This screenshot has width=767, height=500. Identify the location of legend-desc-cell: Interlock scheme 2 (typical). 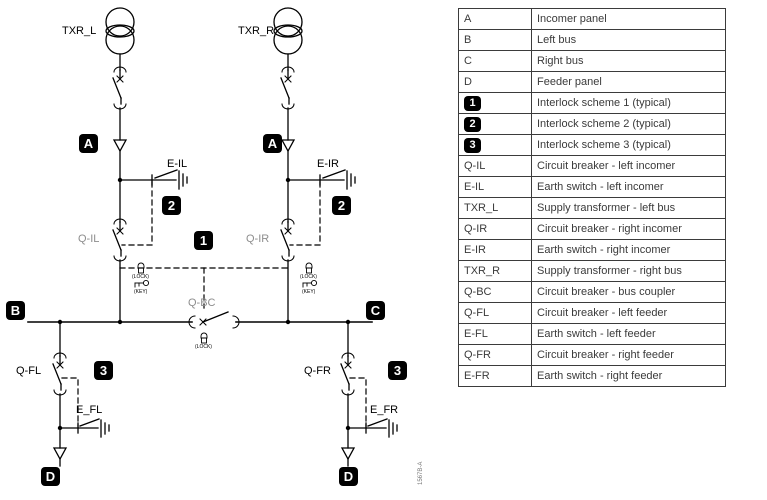
(628, 124).